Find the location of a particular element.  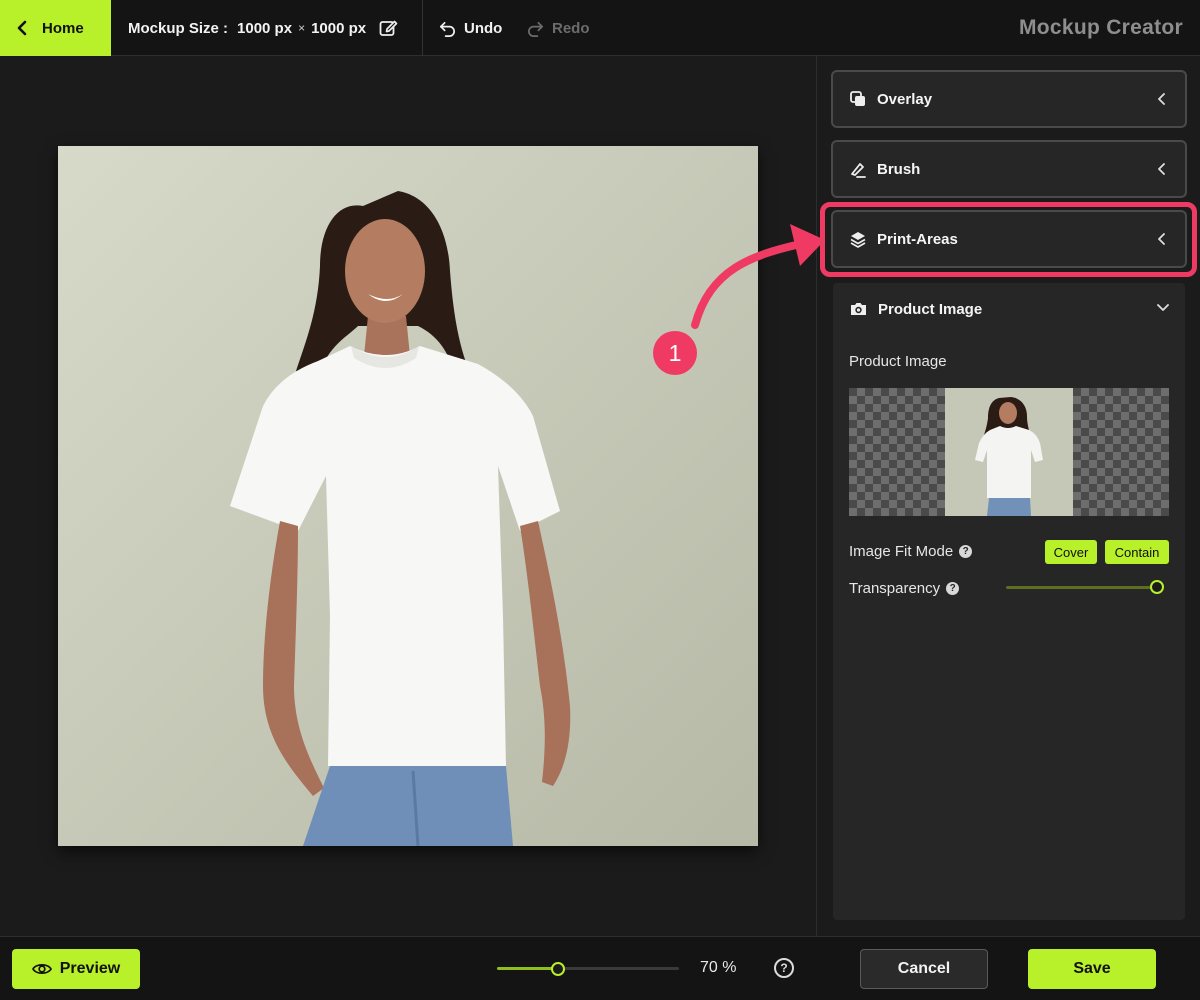

image-fit-mode-label: Image Fit Mode ? is located at coordinates (911, 551).